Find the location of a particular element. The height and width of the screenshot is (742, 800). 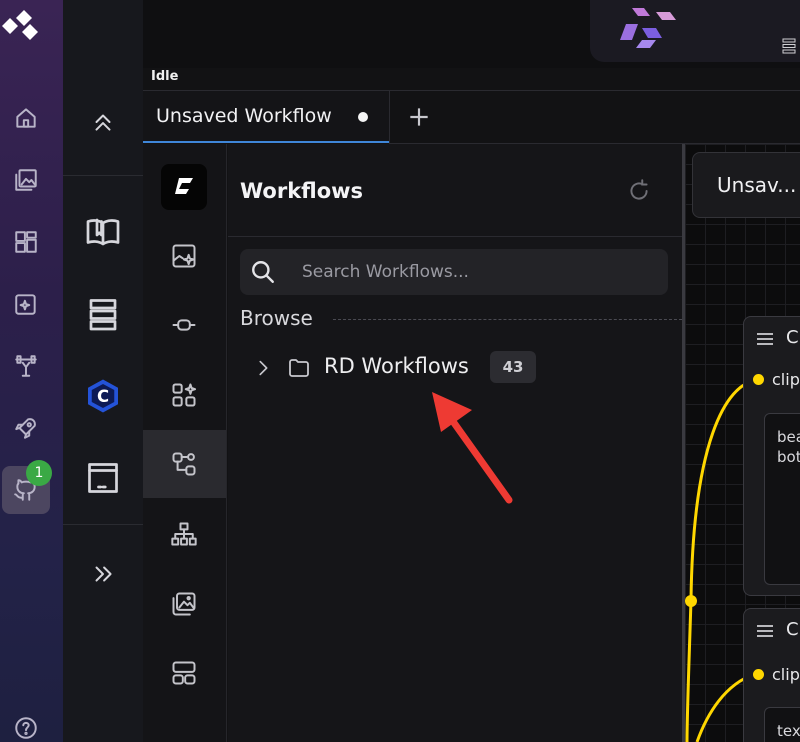

folder-count-badge: 43 is located at coordinates (513, 367).